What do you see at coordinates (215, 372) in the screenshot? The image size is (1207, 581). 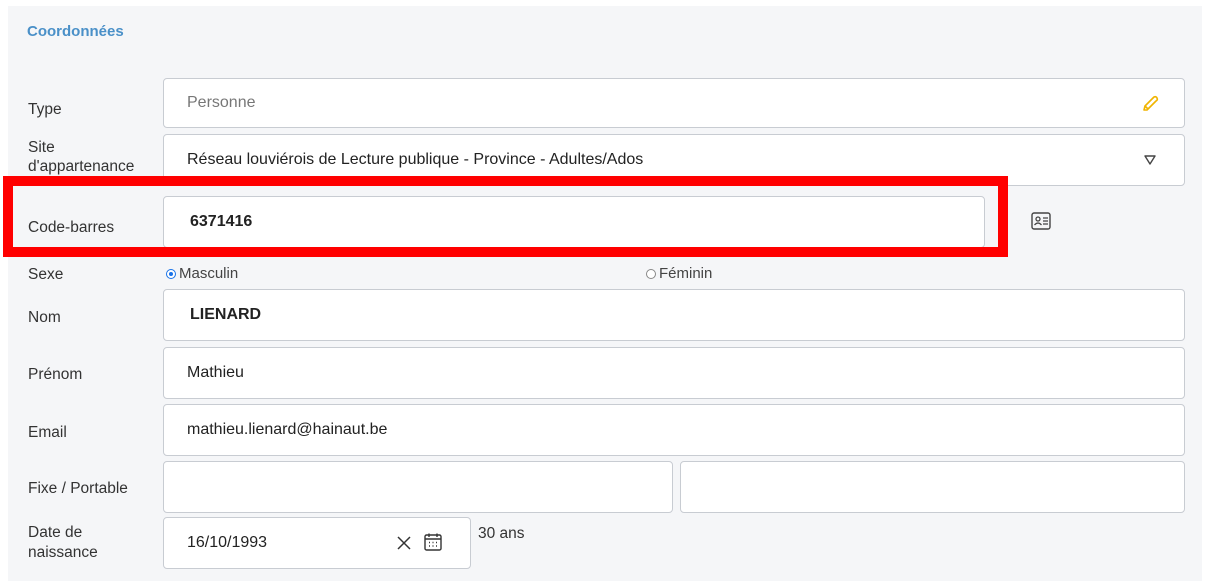 I see `prenom-value: Mathieu` at bounding box center [215, 372].